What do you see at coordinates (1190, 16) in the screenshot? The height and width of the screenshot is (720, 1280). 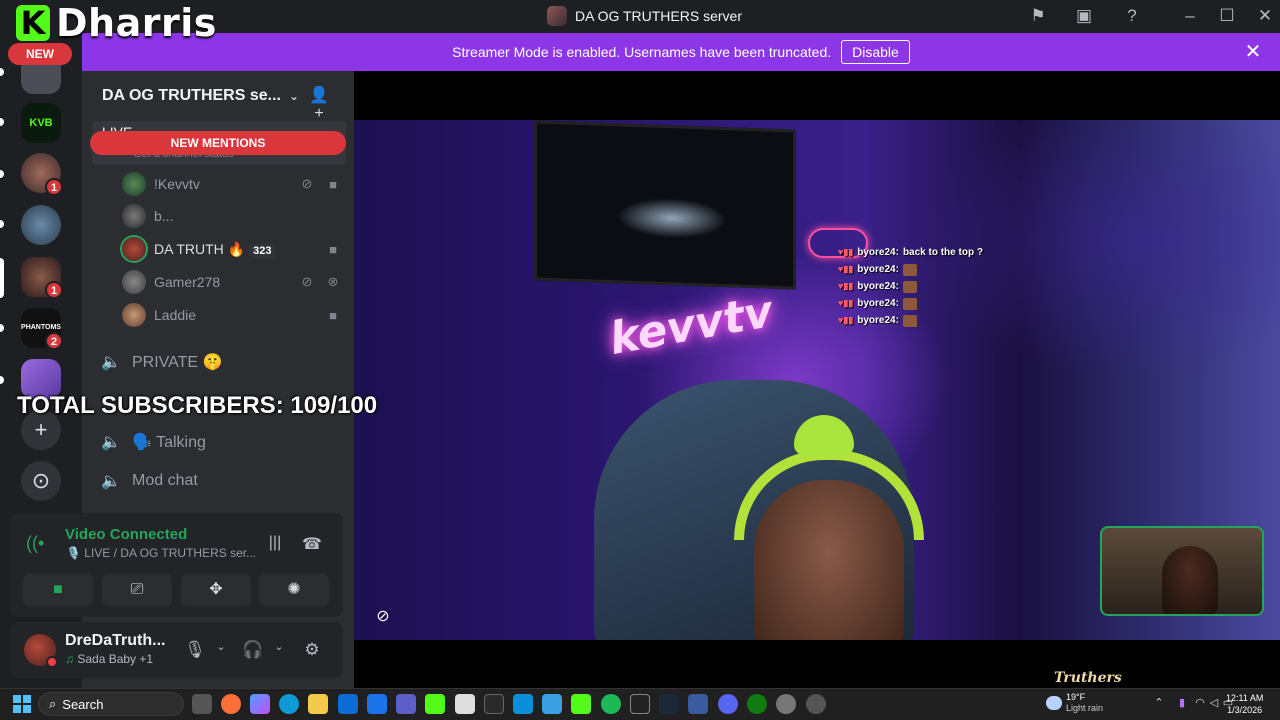 I see `minimize-icon: –` at bounding box center [1190, 16].